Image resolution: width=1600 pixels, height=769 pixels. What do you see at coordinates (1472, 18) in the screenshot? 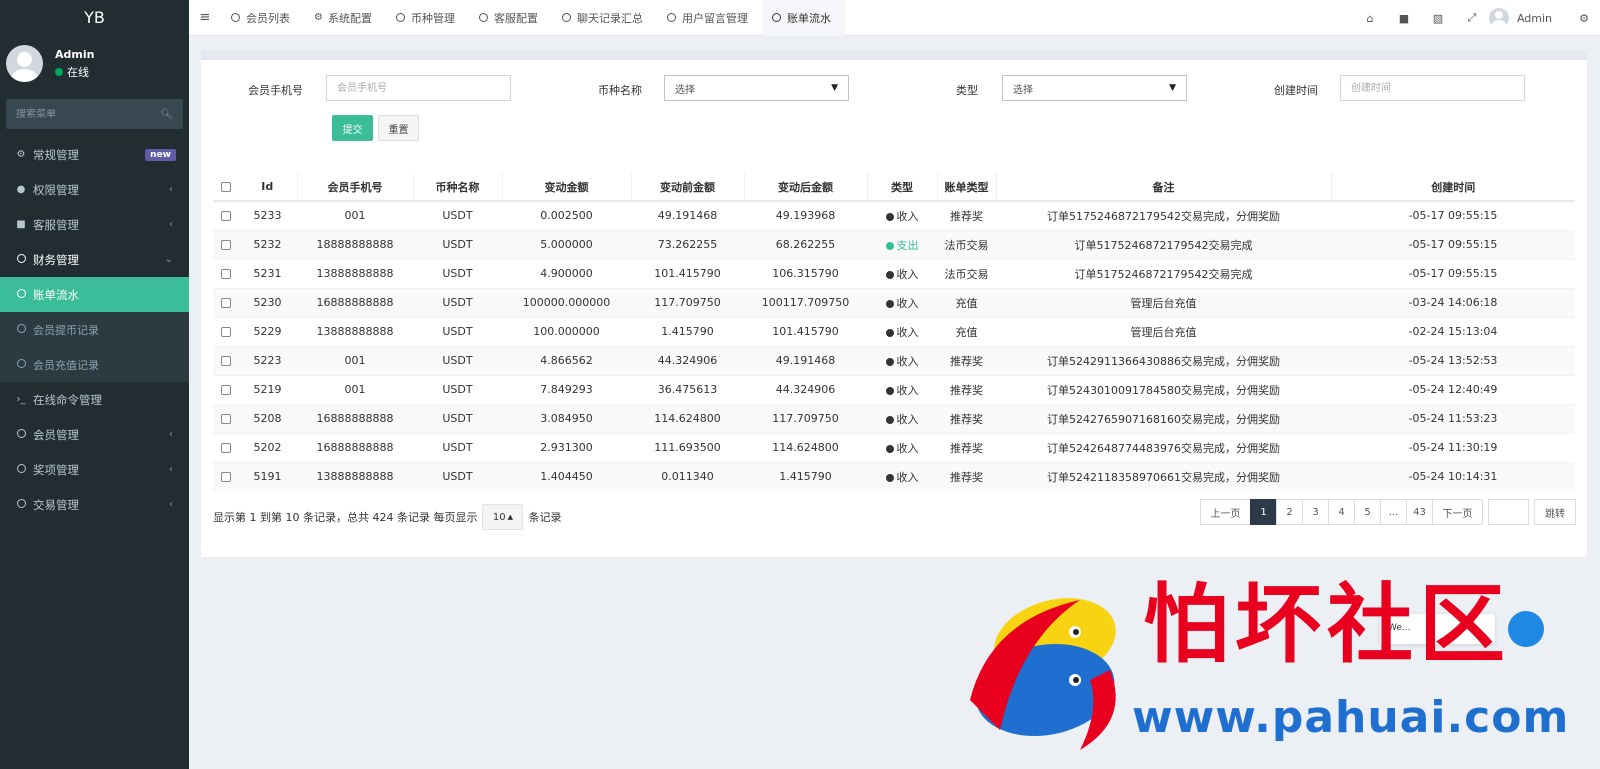
I see `fullscreen-icon: ⤢` at bounding box center [1472, 18].